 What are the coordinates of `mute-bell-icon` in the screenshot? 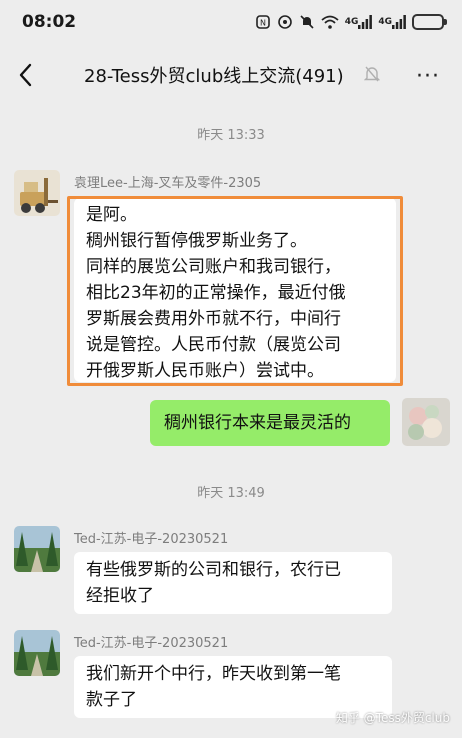 It's located at (307, 22).